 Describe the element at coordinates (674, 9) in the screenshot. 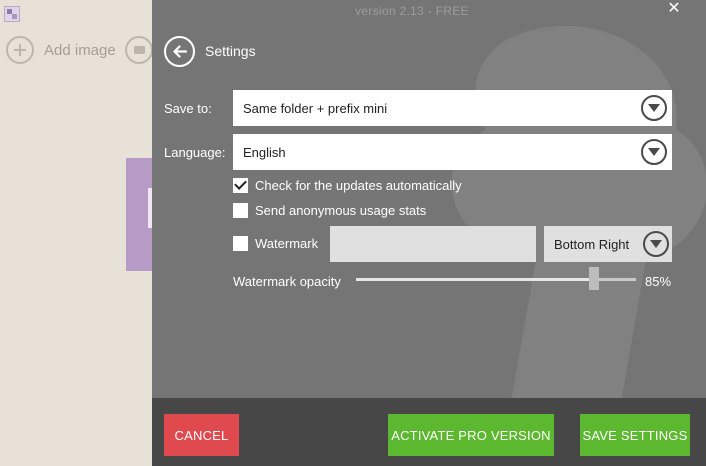

I see `close-icon: ✕` at that location.